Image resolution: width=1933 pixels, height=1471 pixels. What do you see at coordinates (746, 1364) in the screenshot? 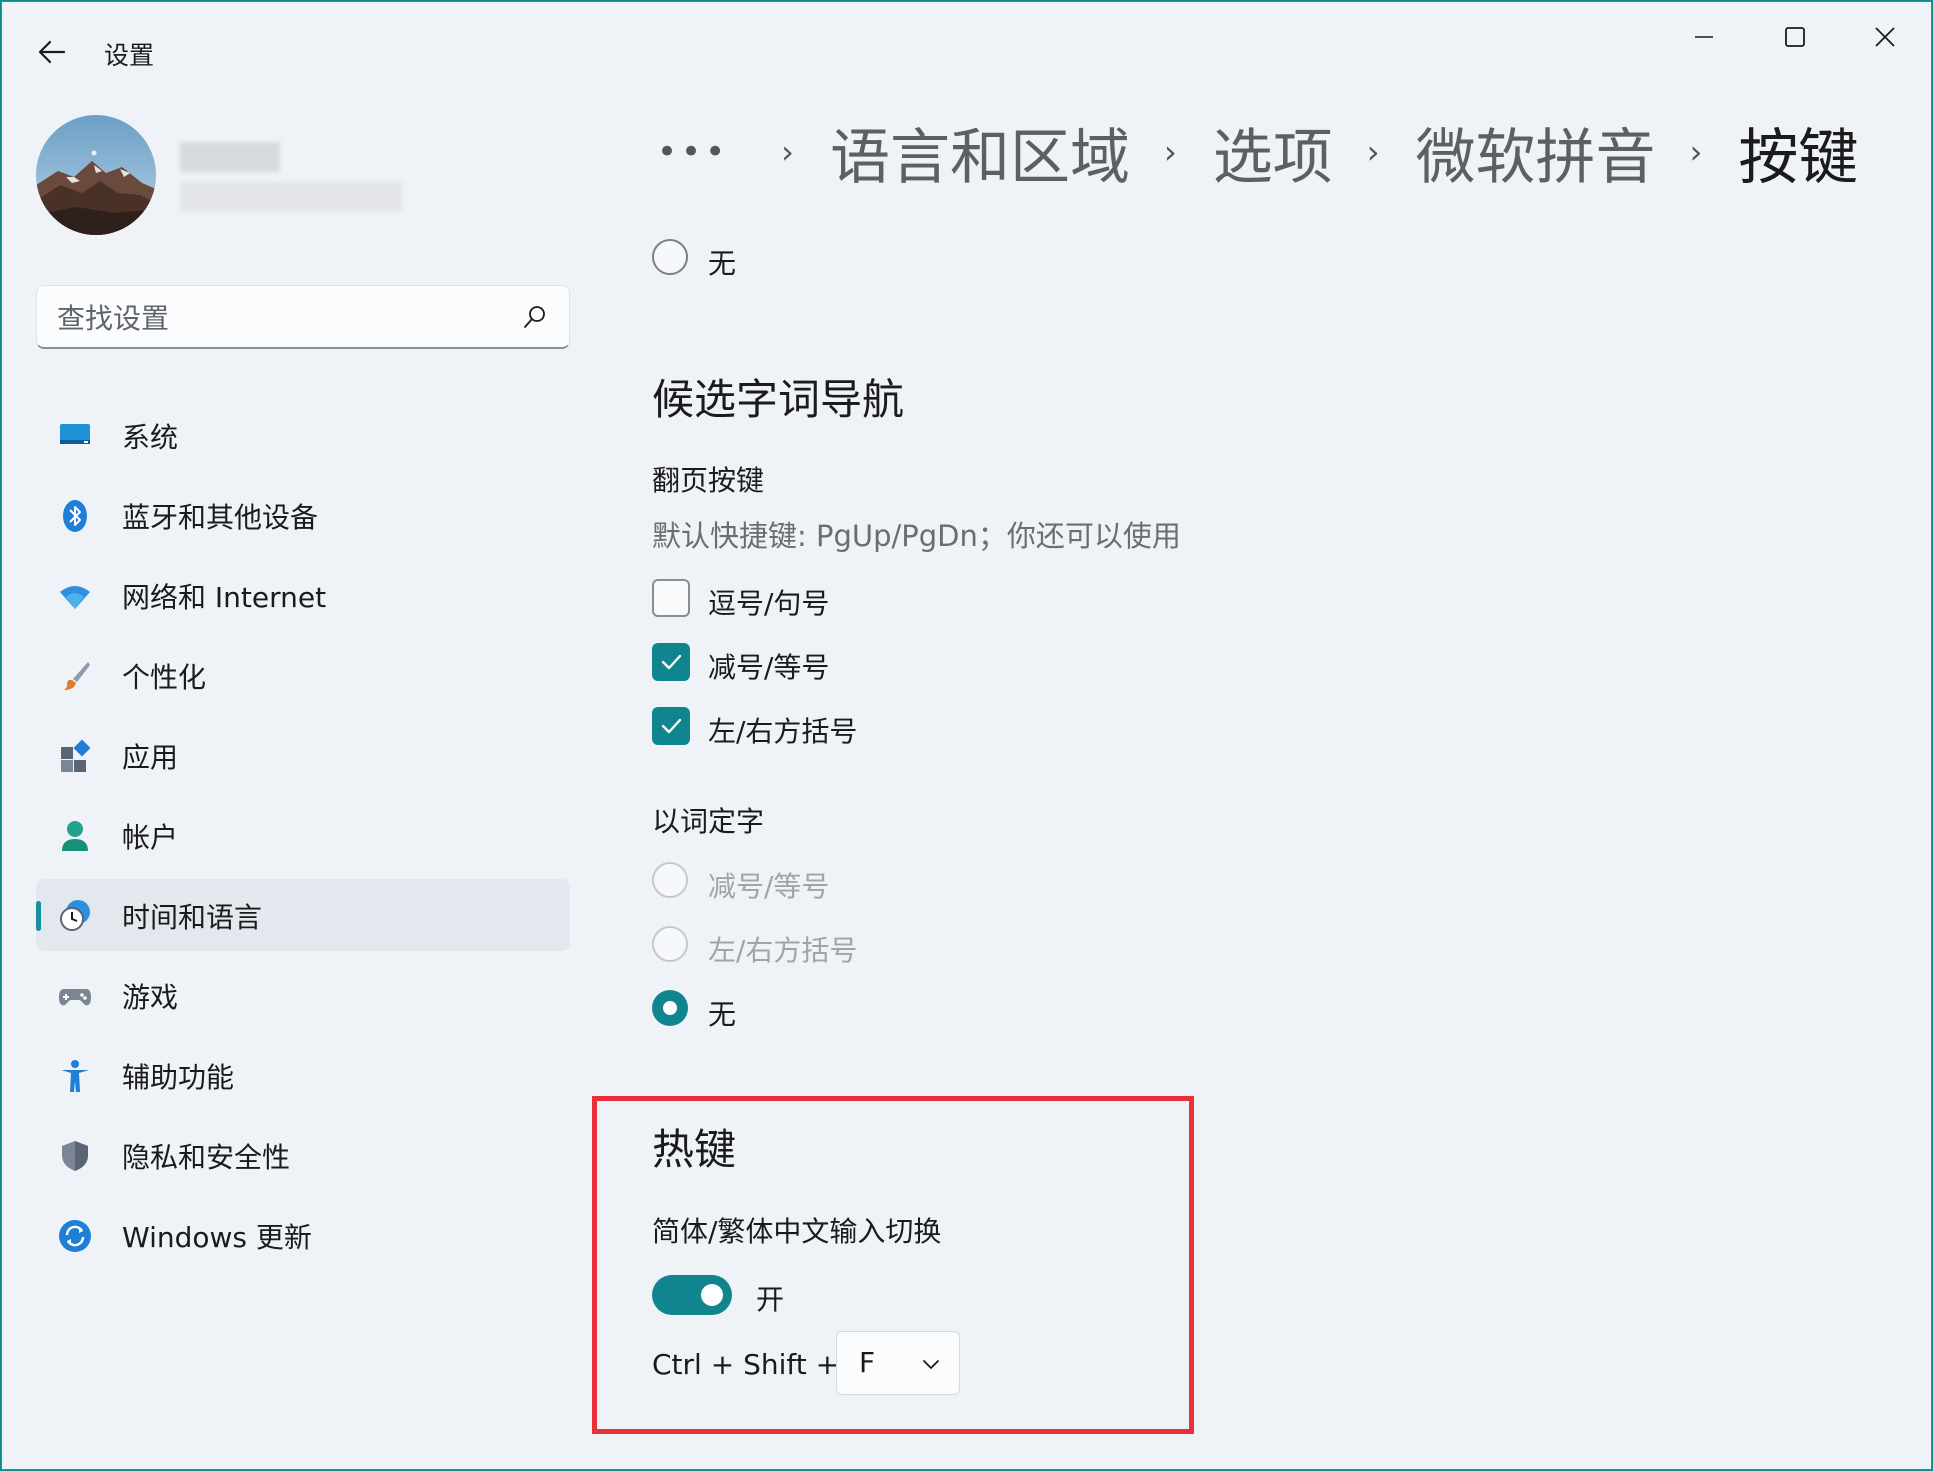
I see `shortcut-prefix-label: Ctrl + Shift +` at bounding box center [746, 1364].